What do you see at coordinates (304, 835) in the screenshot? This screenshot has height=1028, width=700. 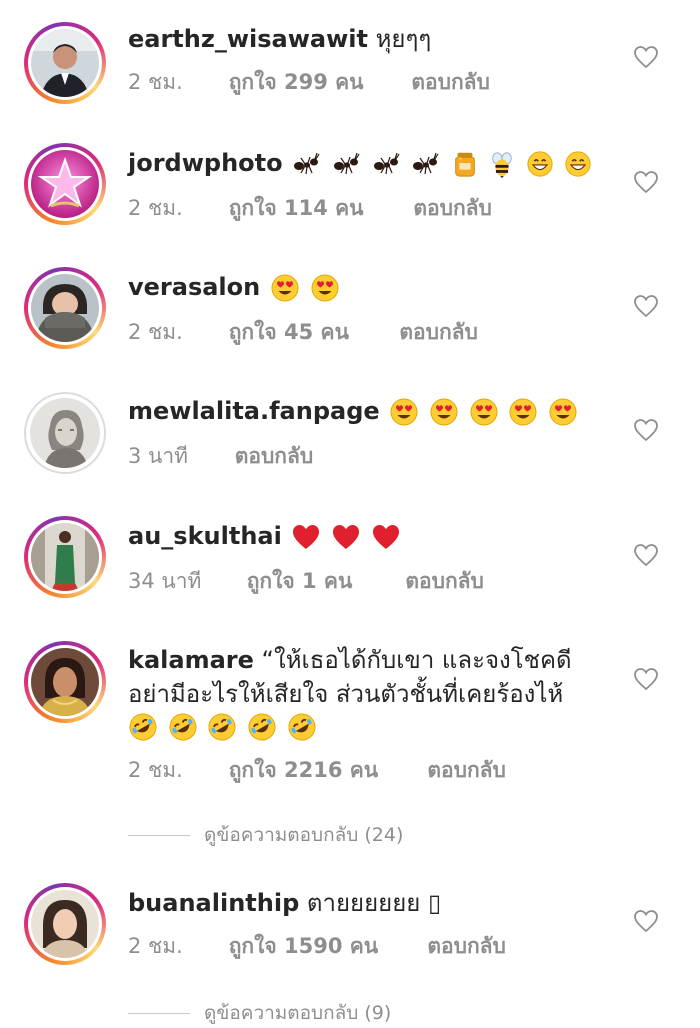 I see `view-replies-label: ดูข้อความตอบกลับ (24)` at bounding box center [304, 835].